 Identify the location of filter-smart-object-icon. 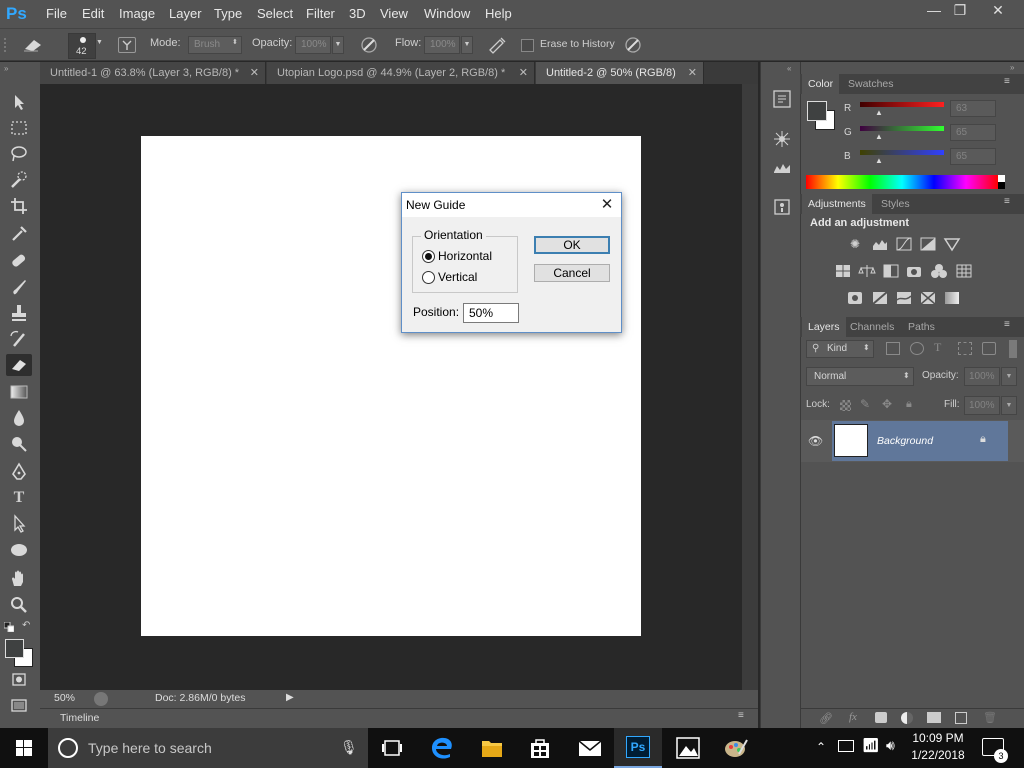
(989, 348).